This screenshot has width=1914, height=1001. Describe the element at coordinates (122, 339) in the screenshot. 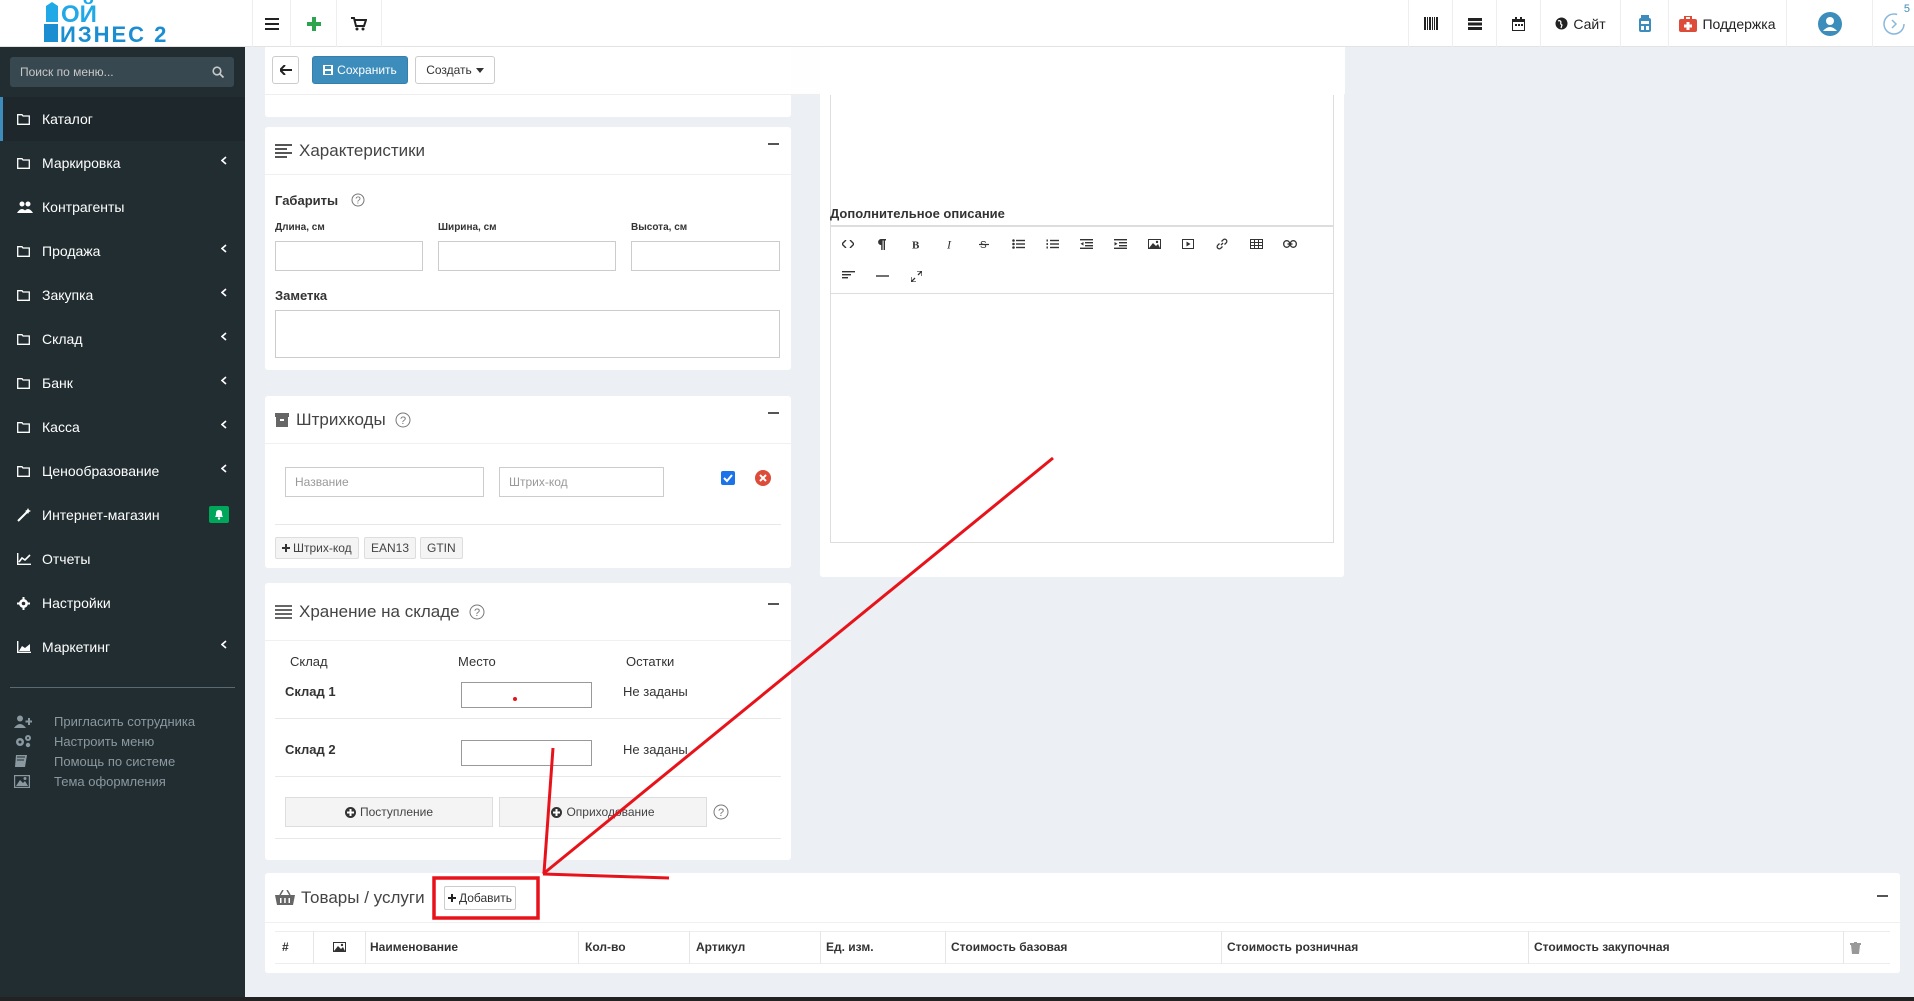

I see `sidebar-item: Склад` at that location.